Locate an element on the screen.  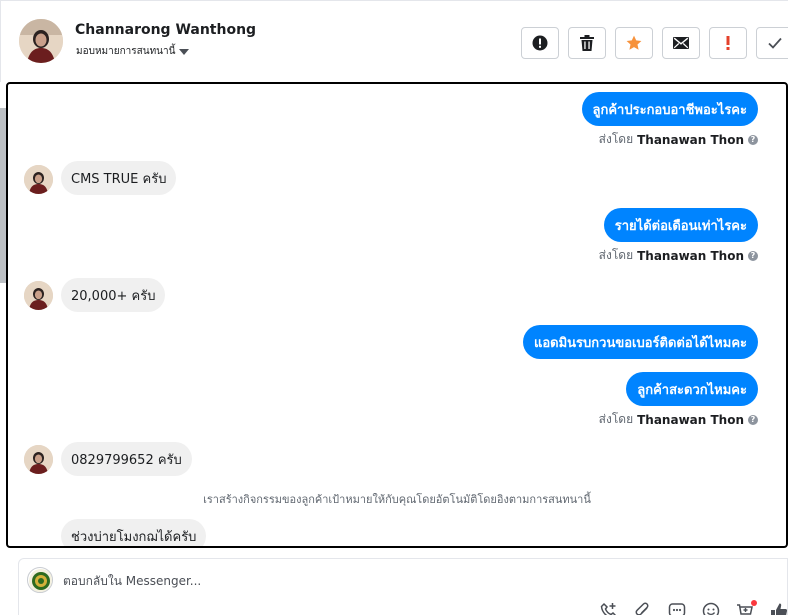
incoming-message: 0829799652 ครับ is located at coordinates (126, 459).